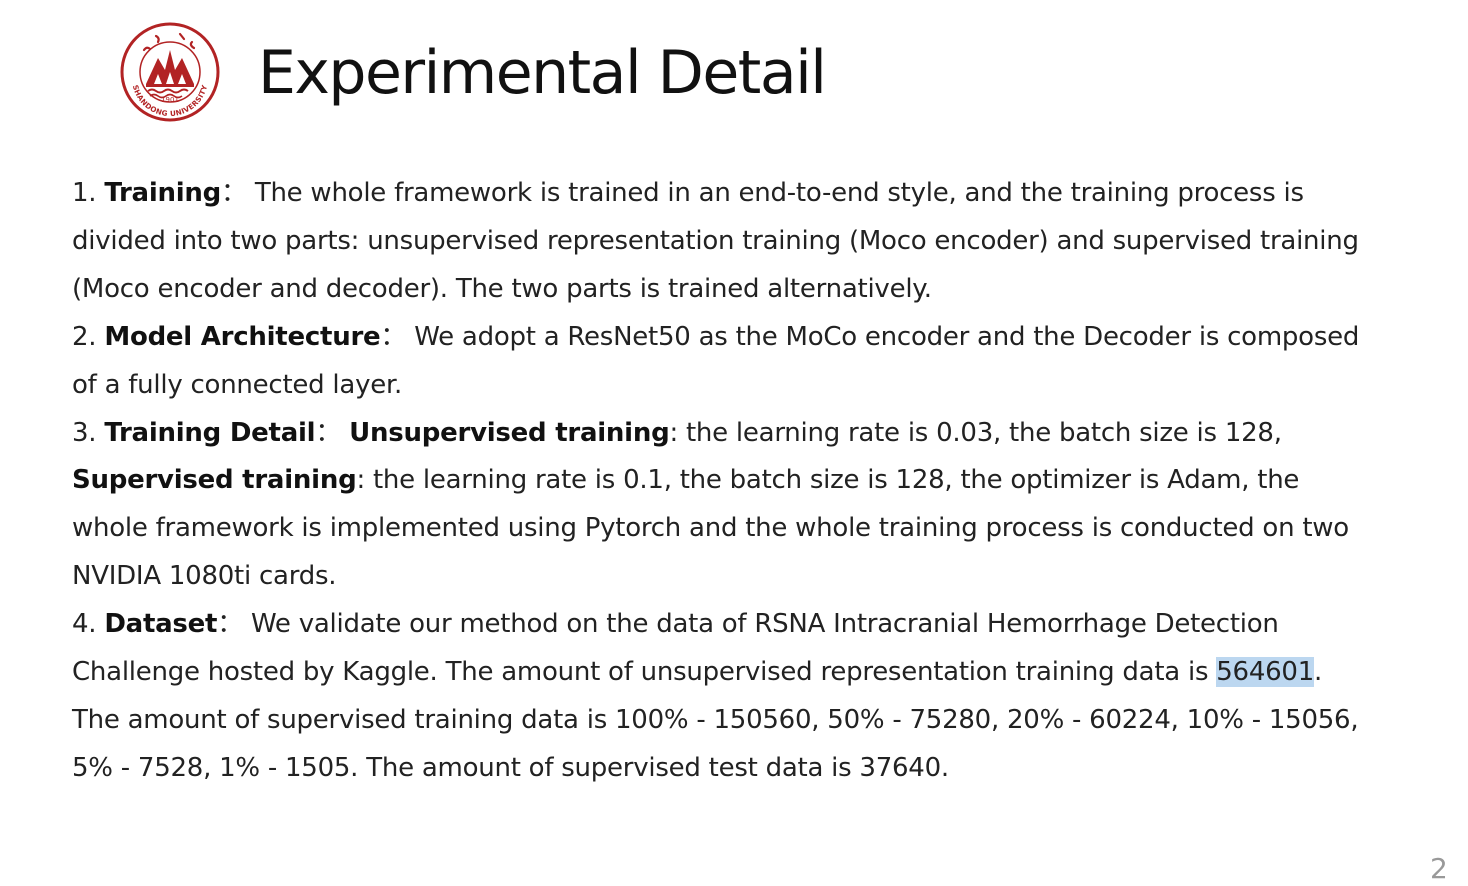  Describe the element at coordinates (210, 432) in the screenshot. I see `item-heading: Training Detail` at that location.